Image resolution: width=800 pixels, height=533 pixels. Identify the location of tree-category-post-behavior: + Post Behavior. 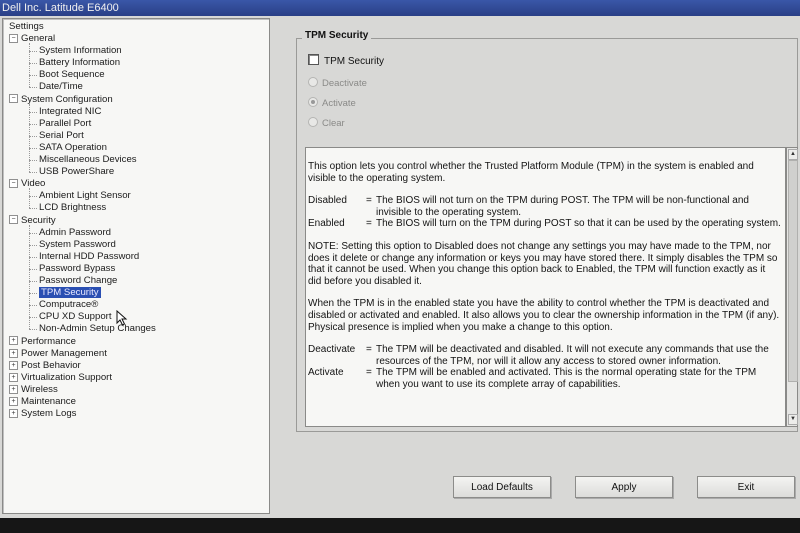
(45, 366).